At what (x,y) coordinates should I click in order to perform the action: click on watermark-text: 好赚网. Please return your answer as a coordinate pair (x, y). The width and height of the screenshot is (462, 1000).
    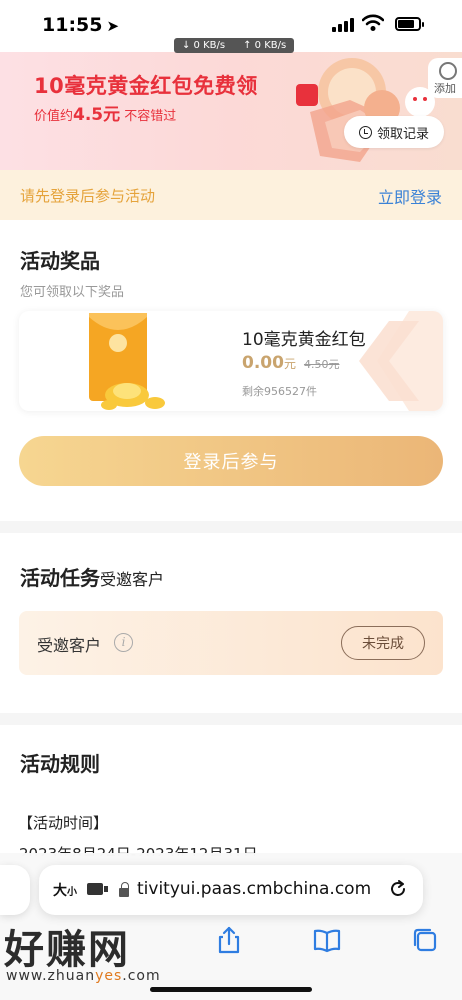
    Looking at the image, I should click on (67, 950).